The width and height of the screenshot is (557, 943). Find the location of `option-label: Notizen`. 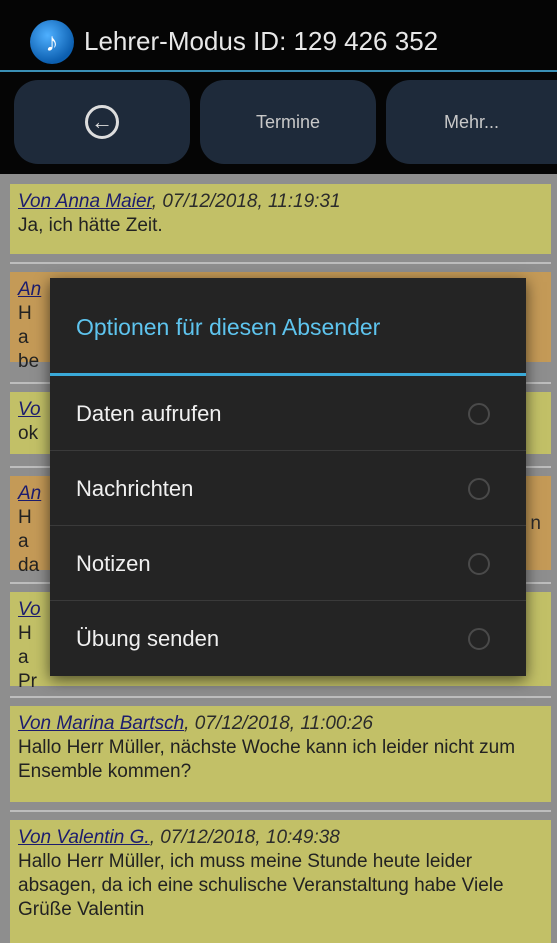

option-label: Notizen is located at coordinates (113, 563).